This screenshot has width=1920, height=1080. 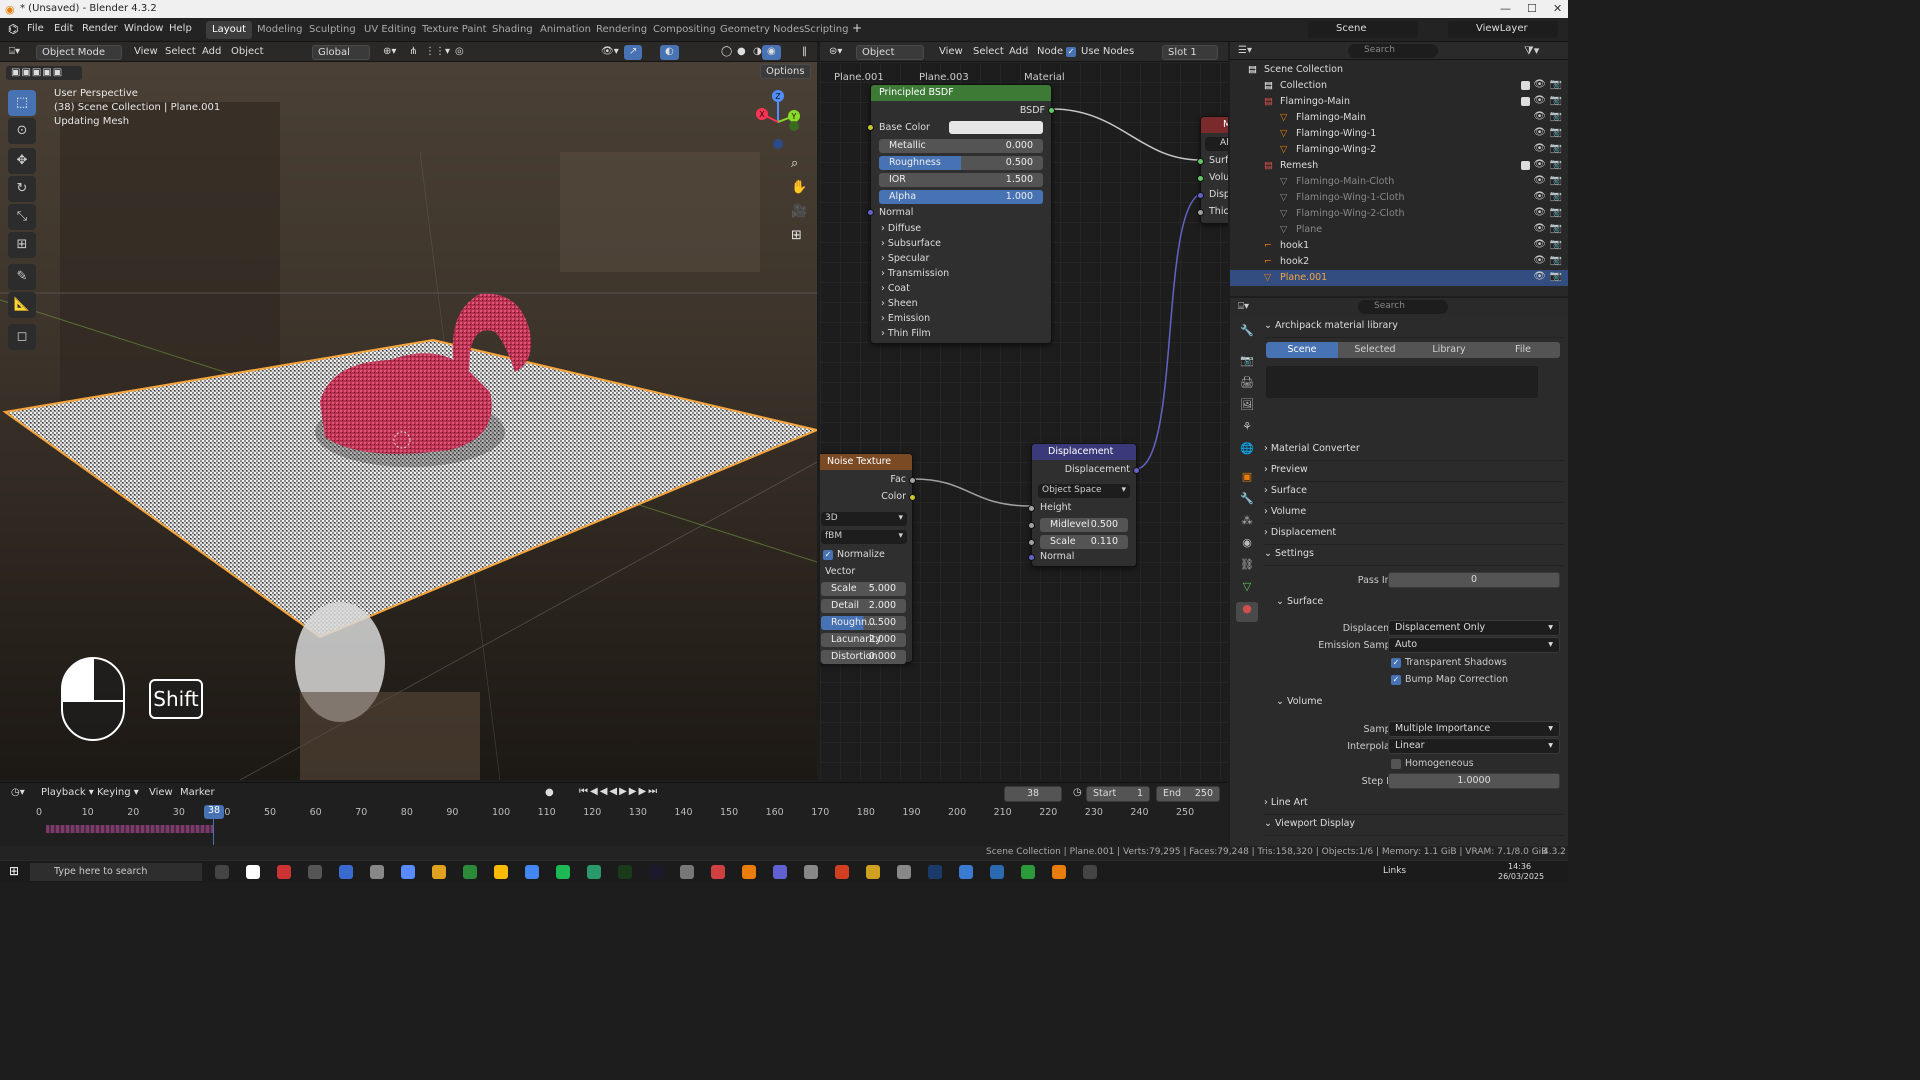 What do you see at coordinates (1394, 871) in the screenshot?
I see `links-toolbar: Links` at bounding box center [1394, 871].